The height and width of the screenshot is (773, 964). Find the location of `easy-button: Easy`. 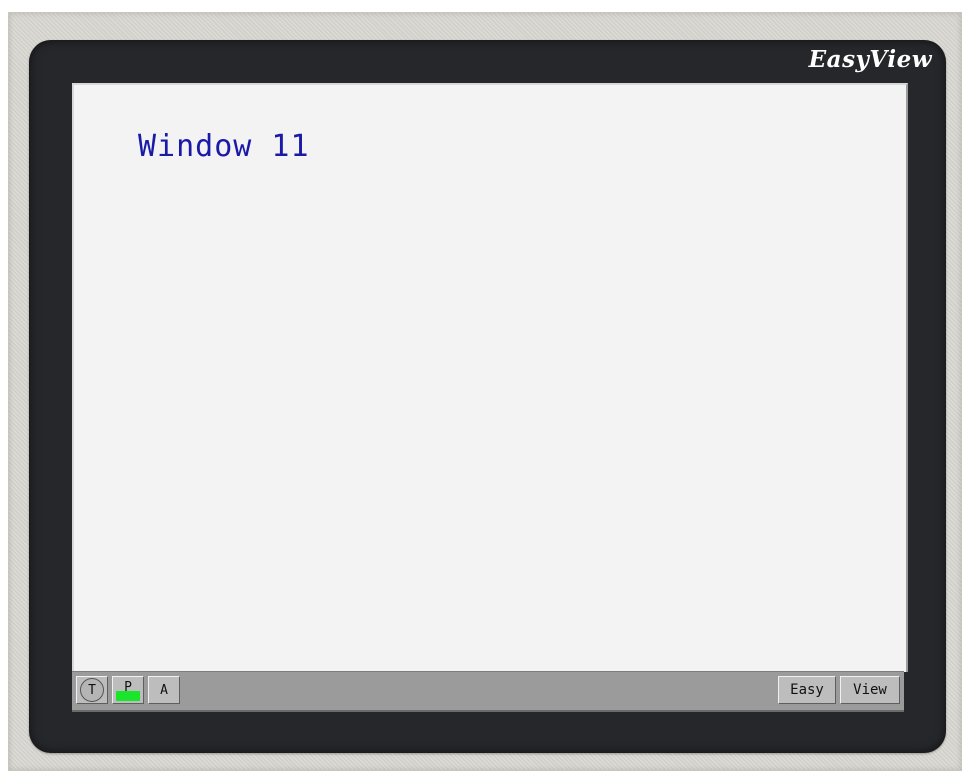

easy-button: Easy is located at coordinates (807, 690).